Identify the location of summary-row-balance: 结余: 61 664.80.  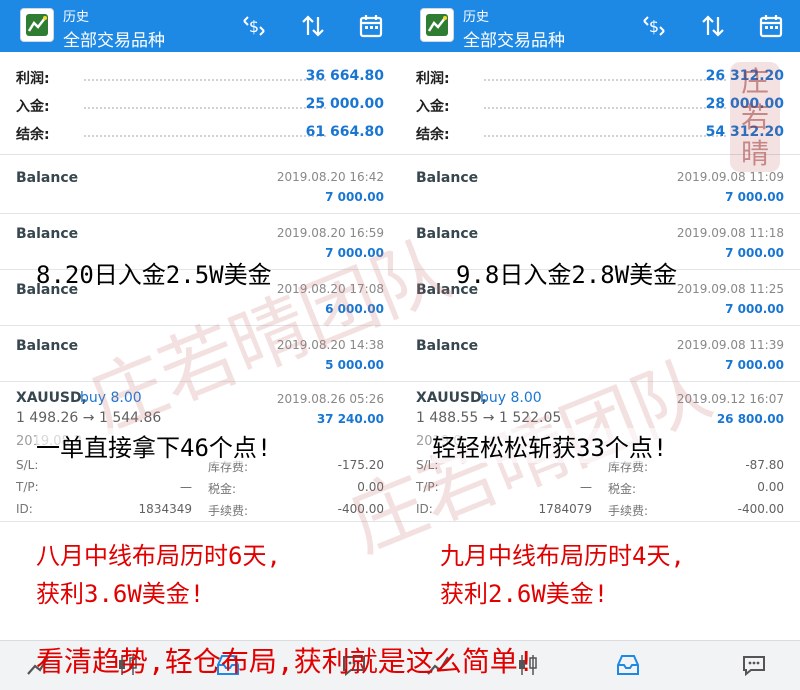
(200, 135).